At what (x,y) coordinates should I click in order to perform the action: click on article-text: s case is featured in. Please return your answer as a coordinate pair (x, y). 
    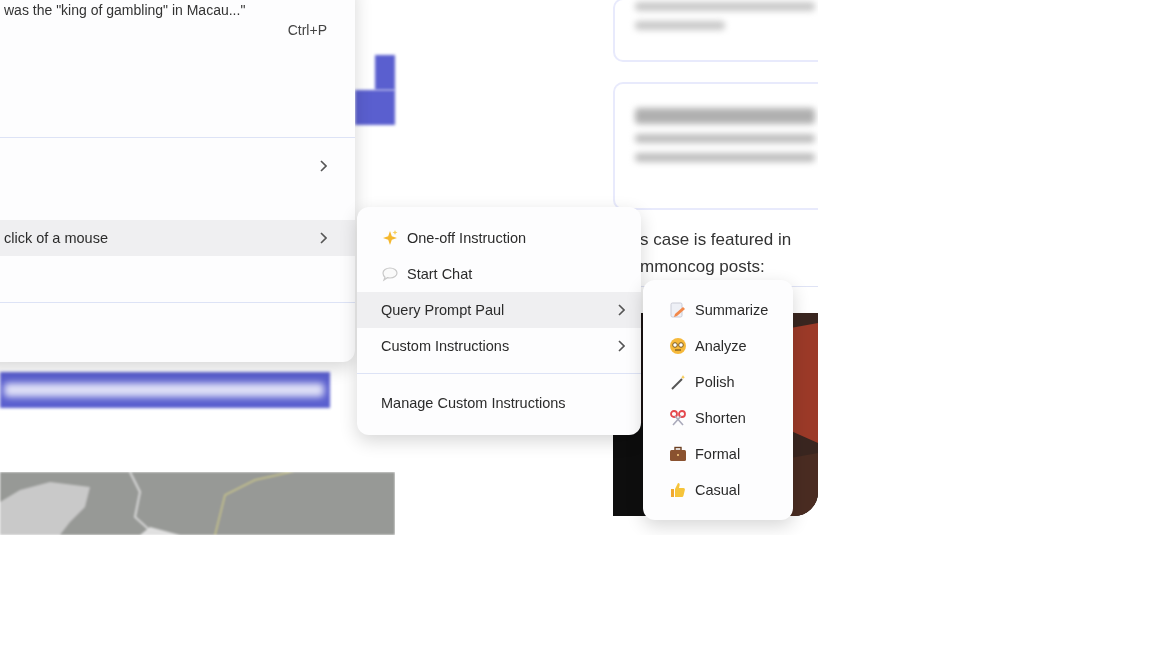
    Looking at the image, I should click on (716, 240).